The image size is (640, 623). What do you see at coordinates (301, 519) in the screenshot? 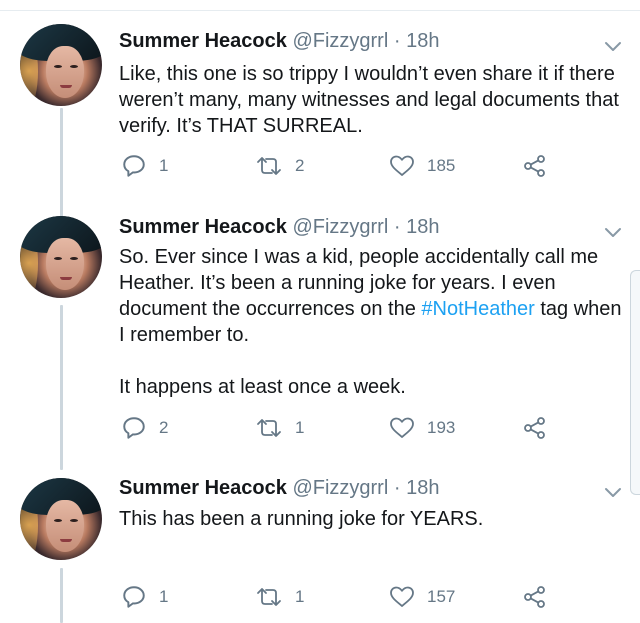
I see `tweet-paragraph: This has been a running joke for YEARS.` at bounding box center [301, 519].